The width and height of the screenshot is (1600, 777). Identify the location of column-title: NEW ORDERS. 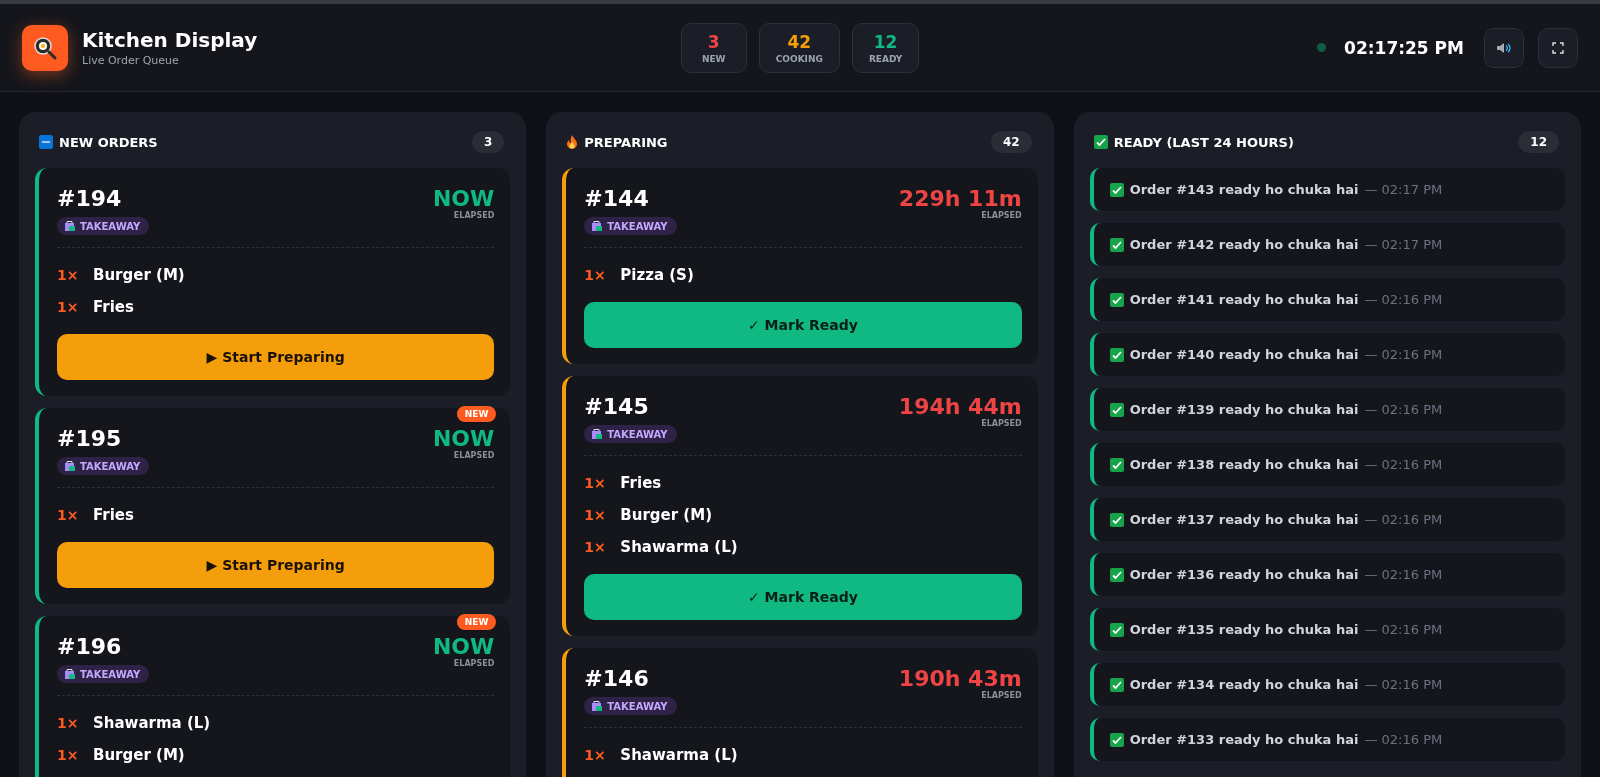
(108, 142).